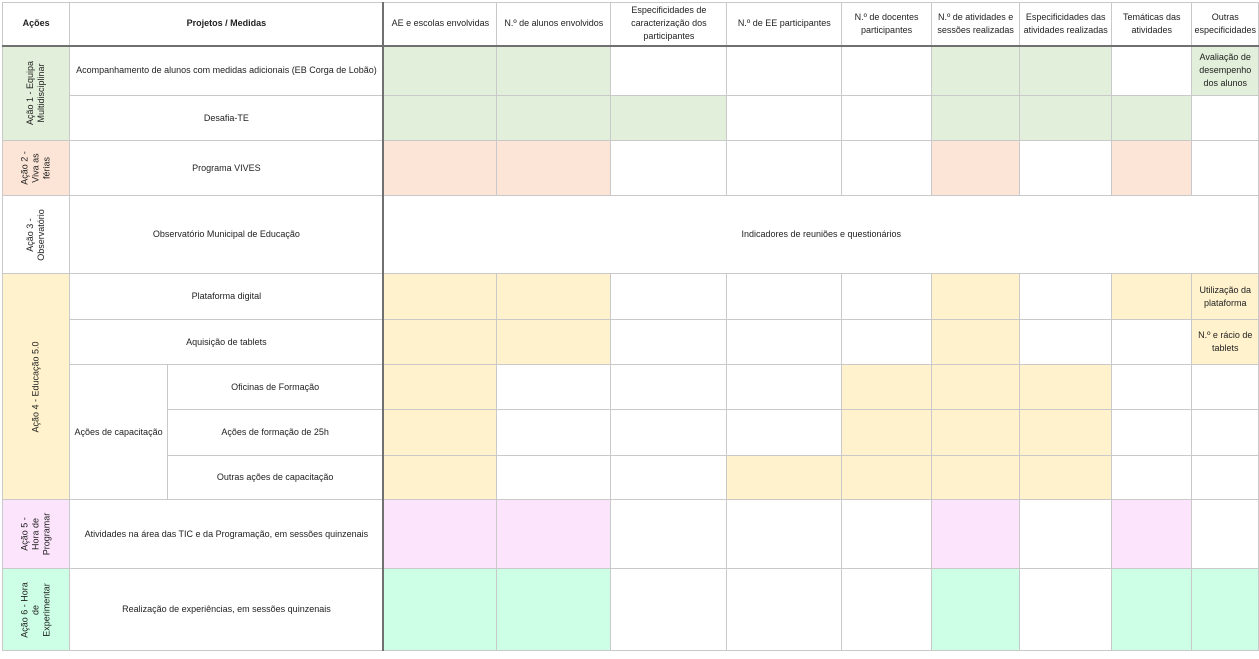 The image size is (1259, 659). What do you see at coordinates (275, 432) in the screenshot?
I see `project-label: Ações de formação de 25h` at bounding box center [275, 432].